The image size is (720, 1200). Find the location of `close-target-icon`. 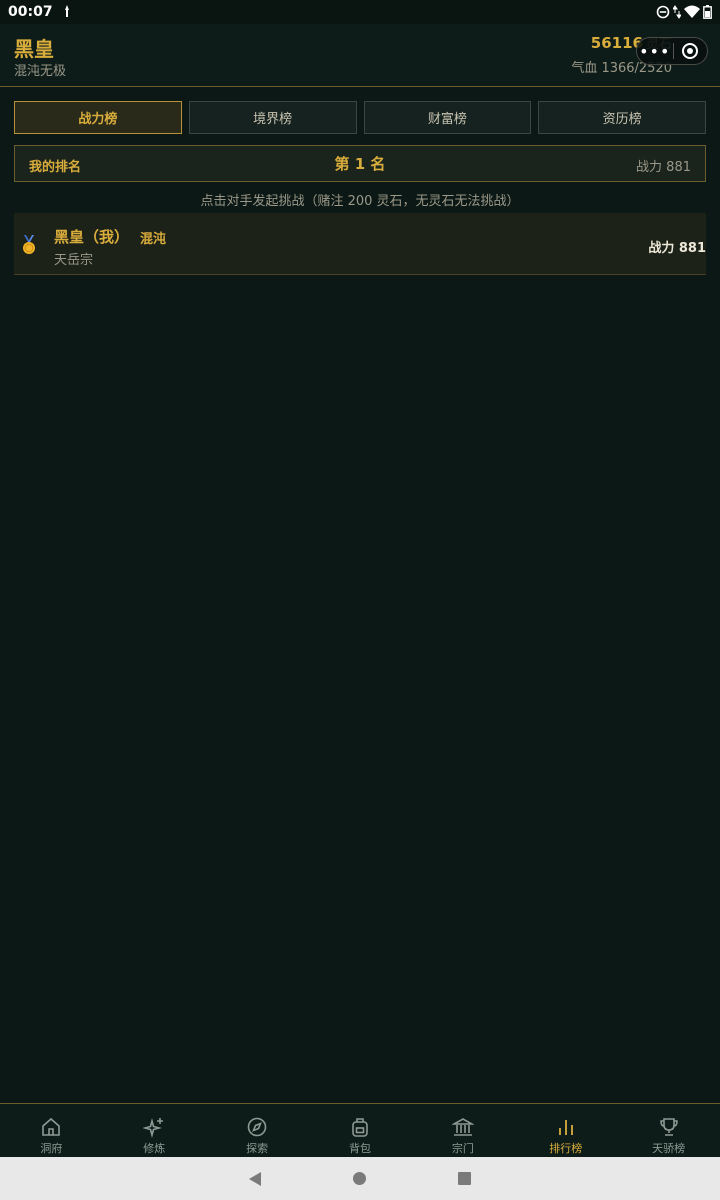

close-target-icon is located at coordinates (690, 51).